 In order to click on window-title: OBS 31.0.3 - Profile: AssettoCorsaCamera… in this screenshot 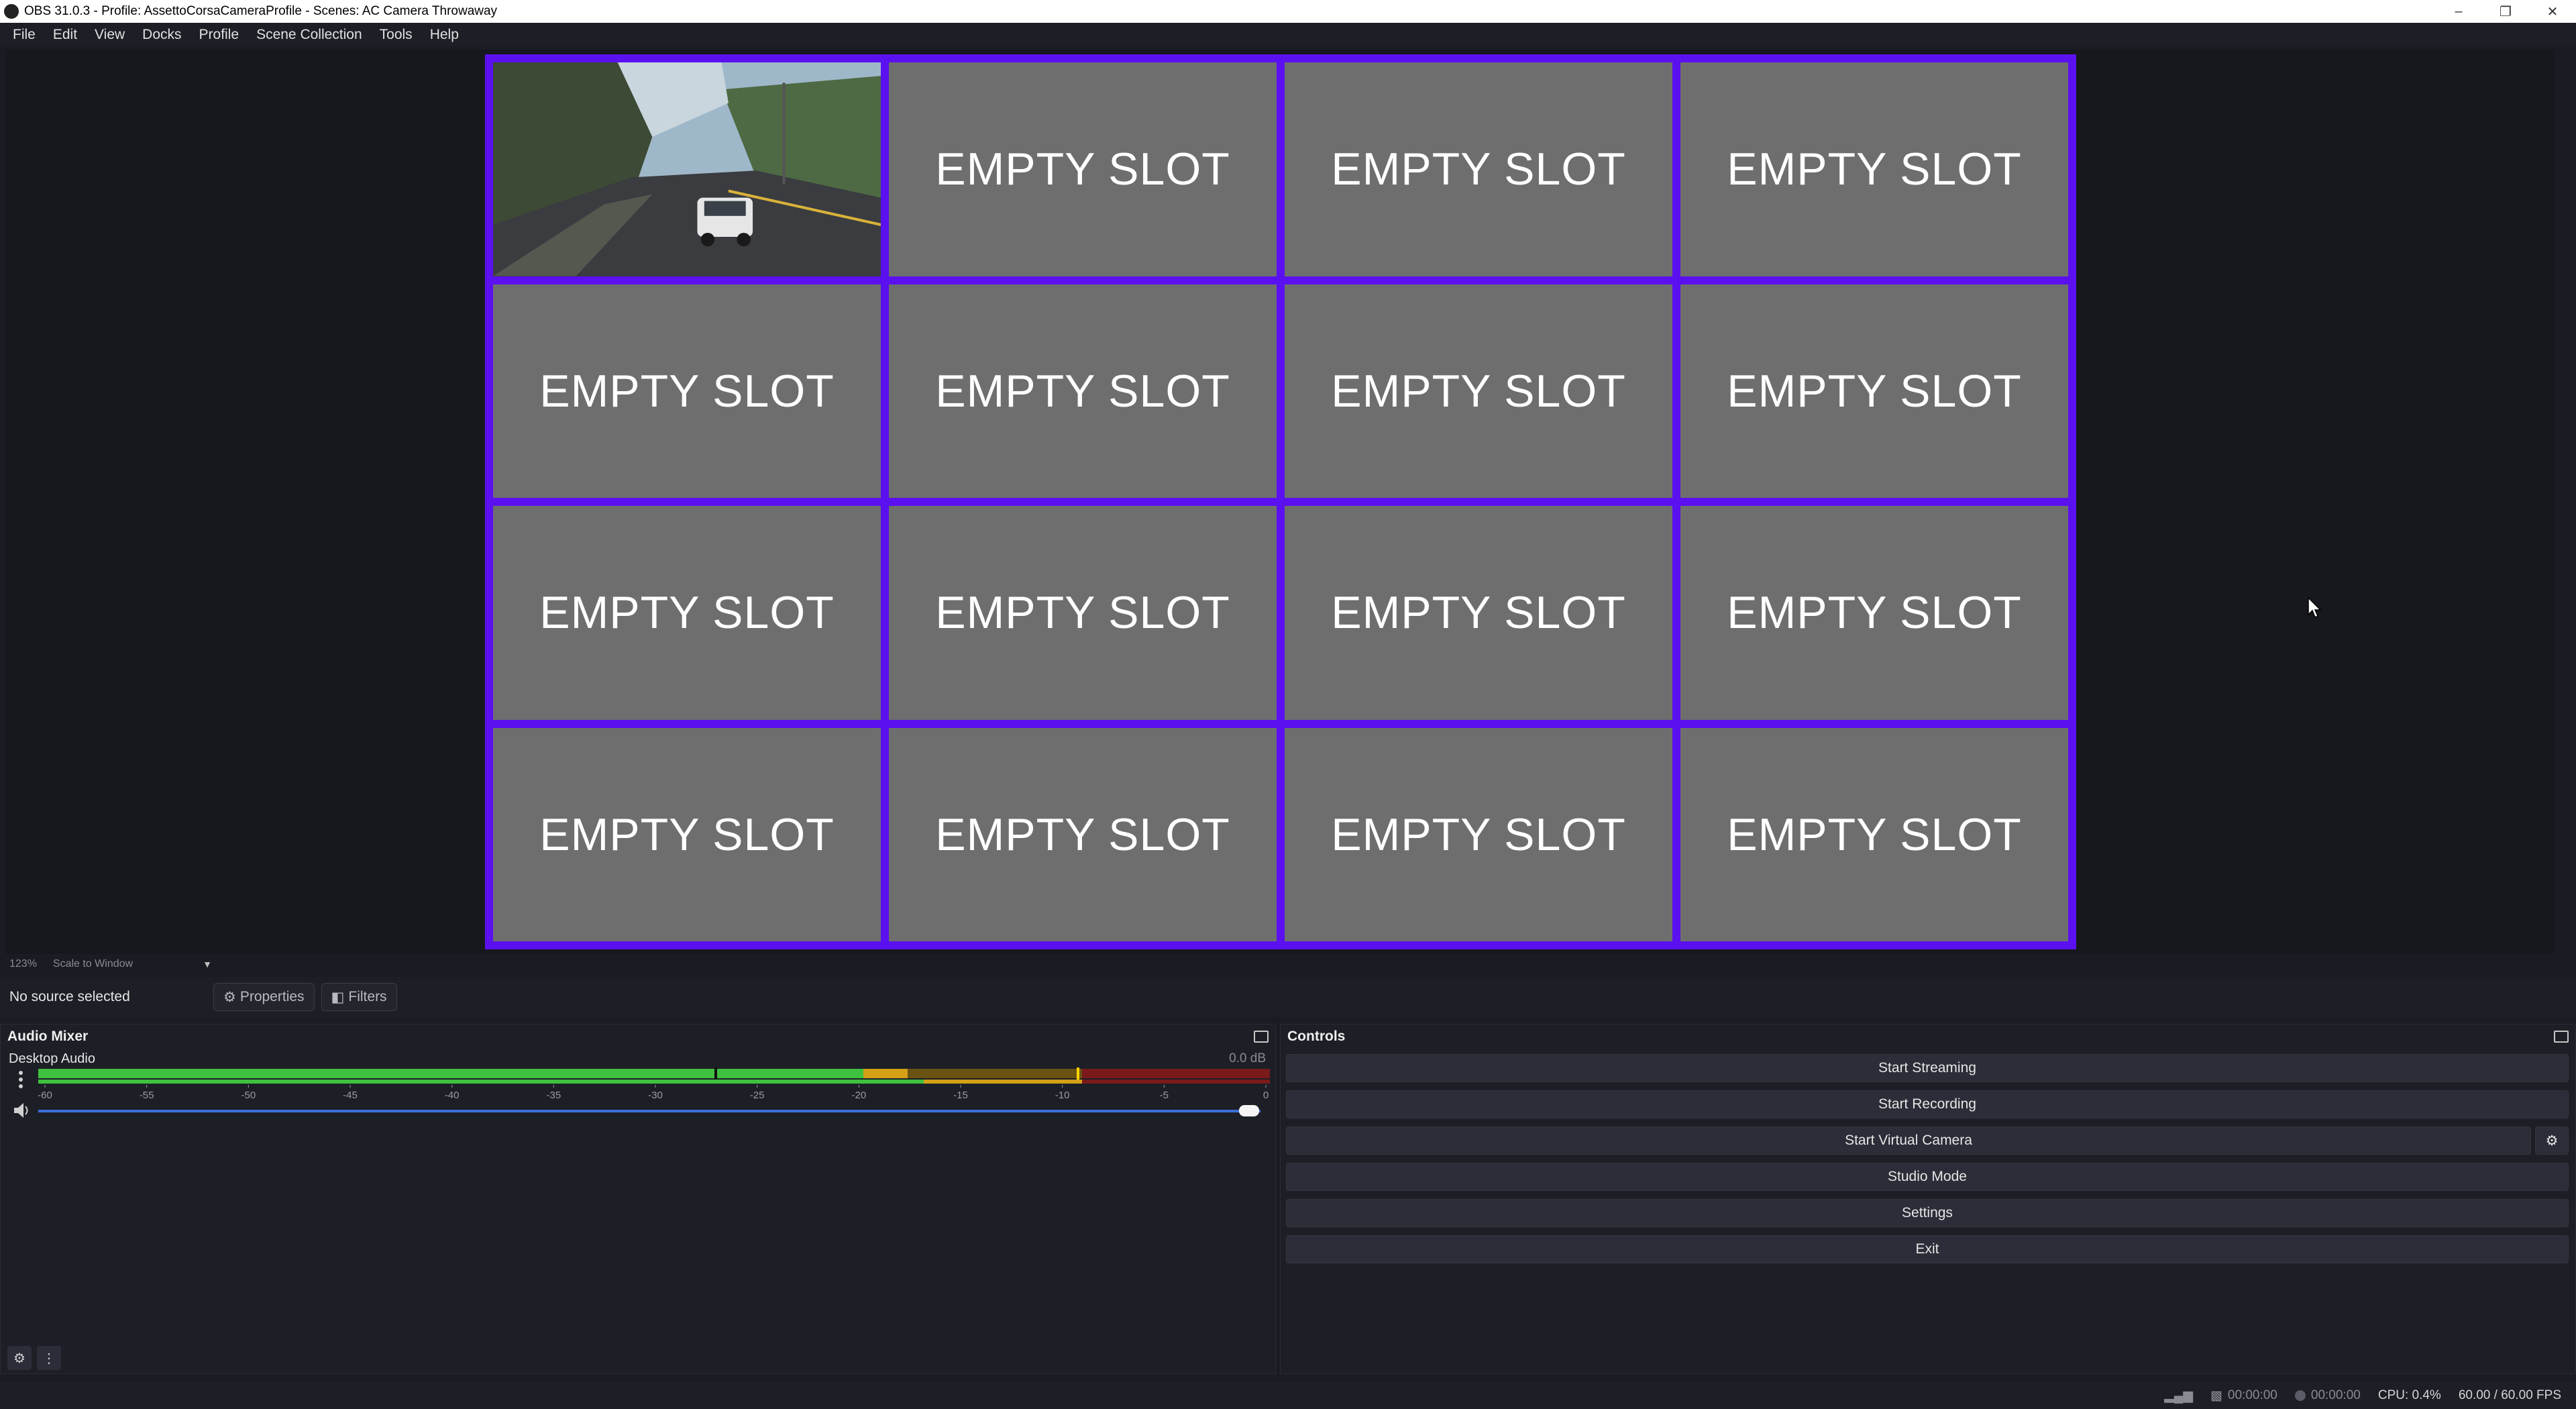, I will do `click(261, 11)`.